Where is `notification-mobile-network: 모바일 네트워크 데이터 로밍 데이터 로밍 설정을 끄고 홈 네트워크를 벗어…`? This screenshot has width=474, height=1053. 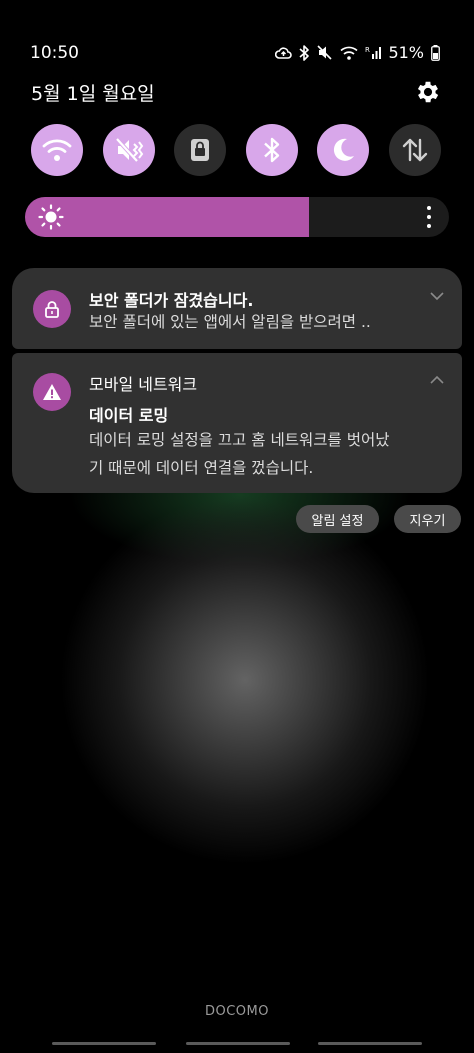 notification-mobile-network: 모바일 네트워크 데이터 로밍 데이터 로밍 설정을 끄고 홈 네트워크를 벗어… is located at coordinates (237, 423).